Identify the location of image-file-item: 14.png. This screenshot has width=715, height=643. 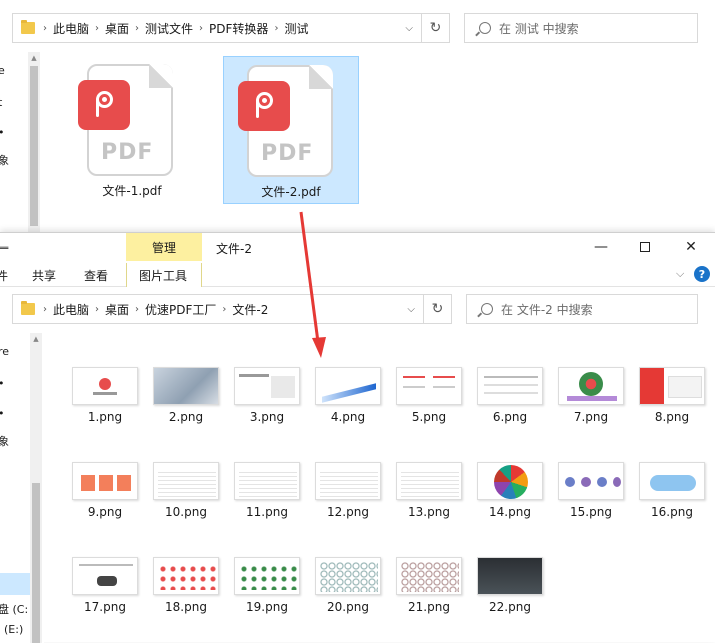
(510, 493).